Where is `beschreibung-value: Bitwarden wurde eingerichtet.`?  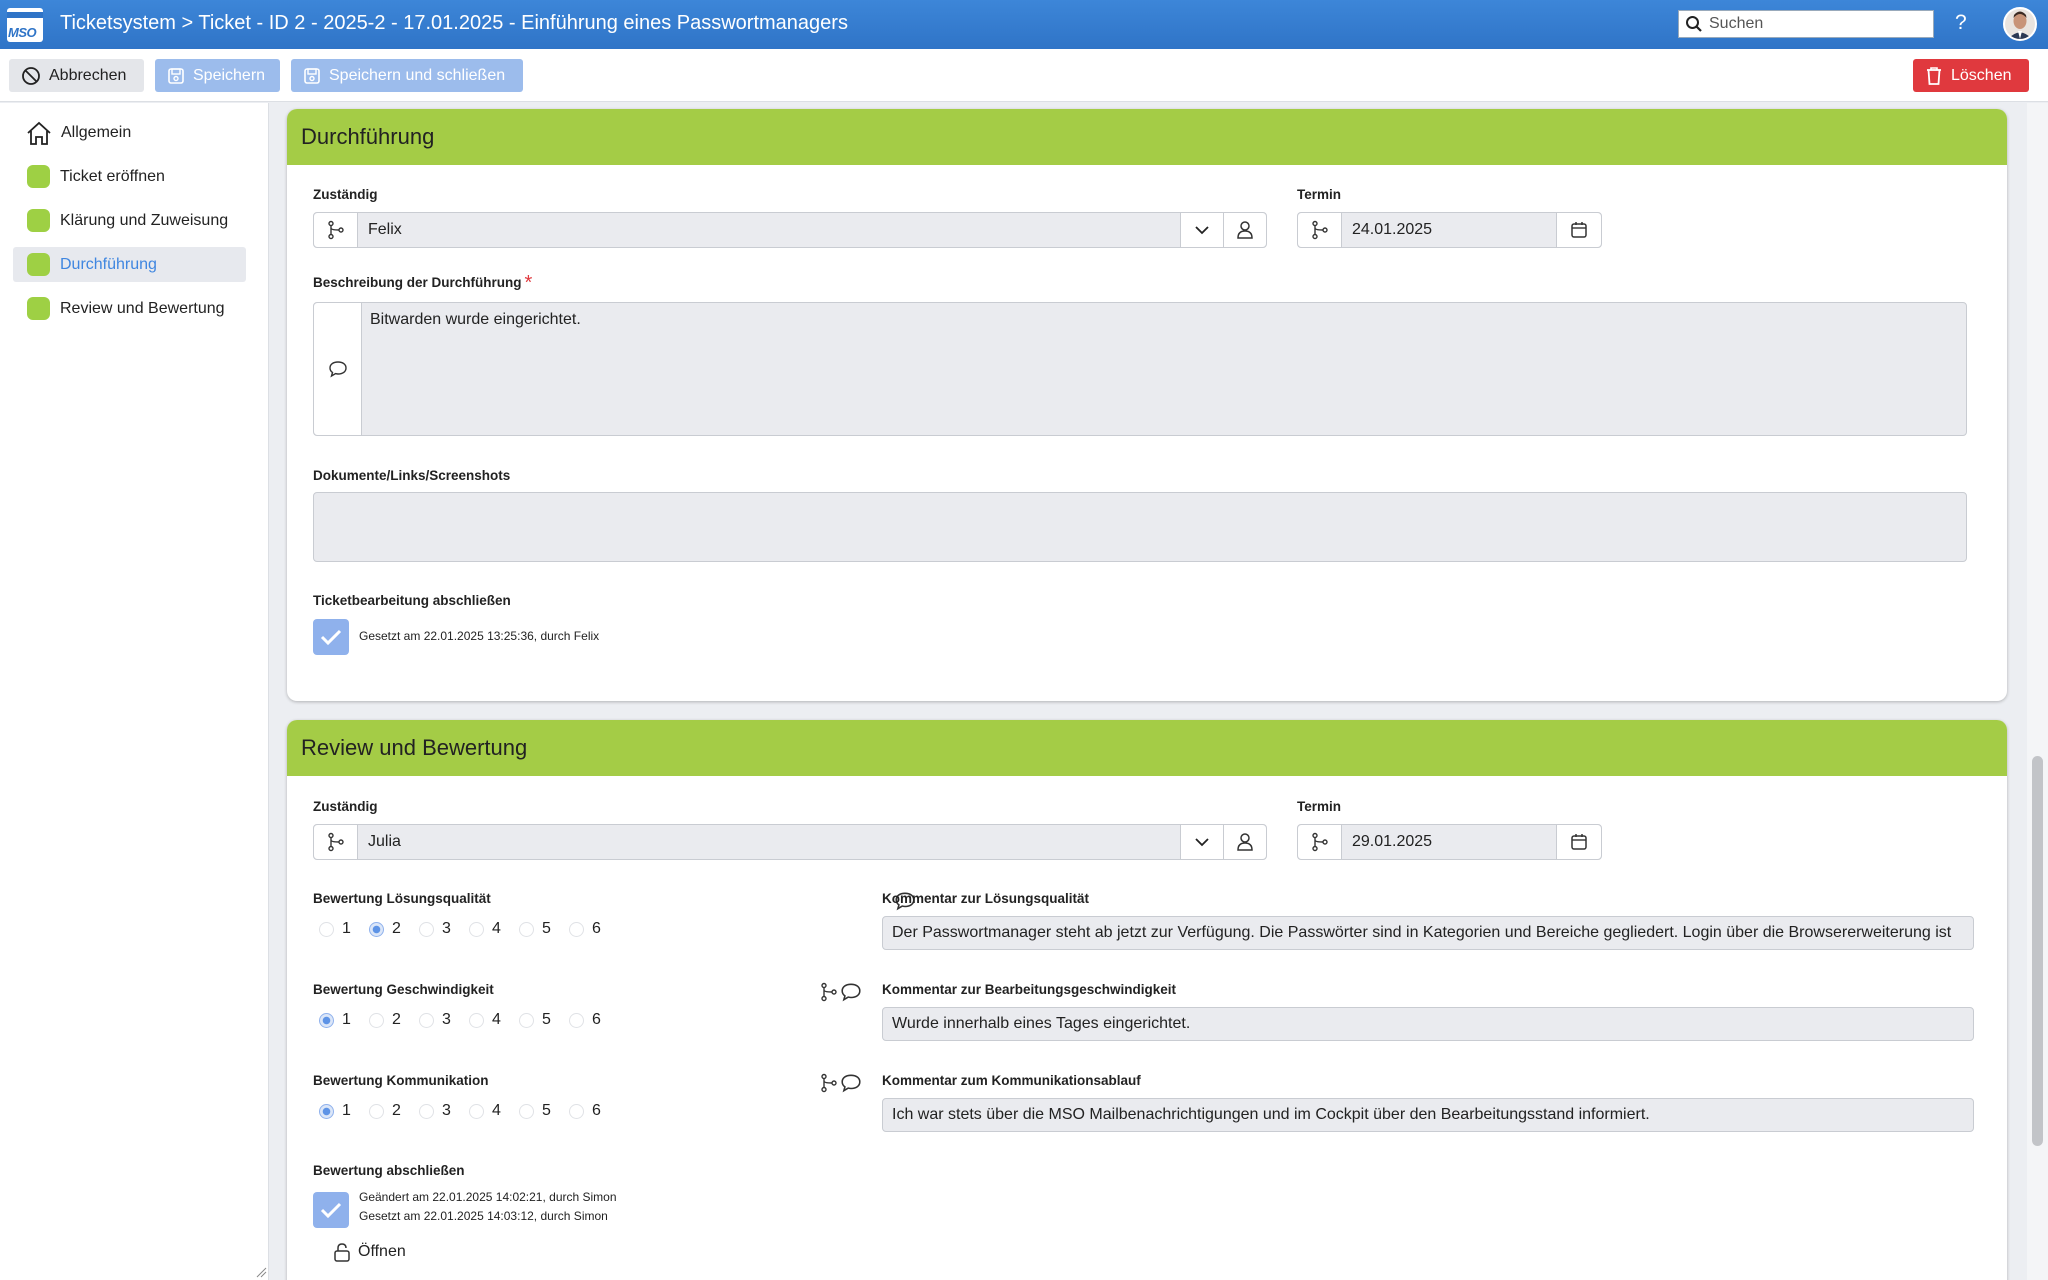 beschreibung-value: Bitwarden wurde eingerichtet. is located at coordinates (475, 319).